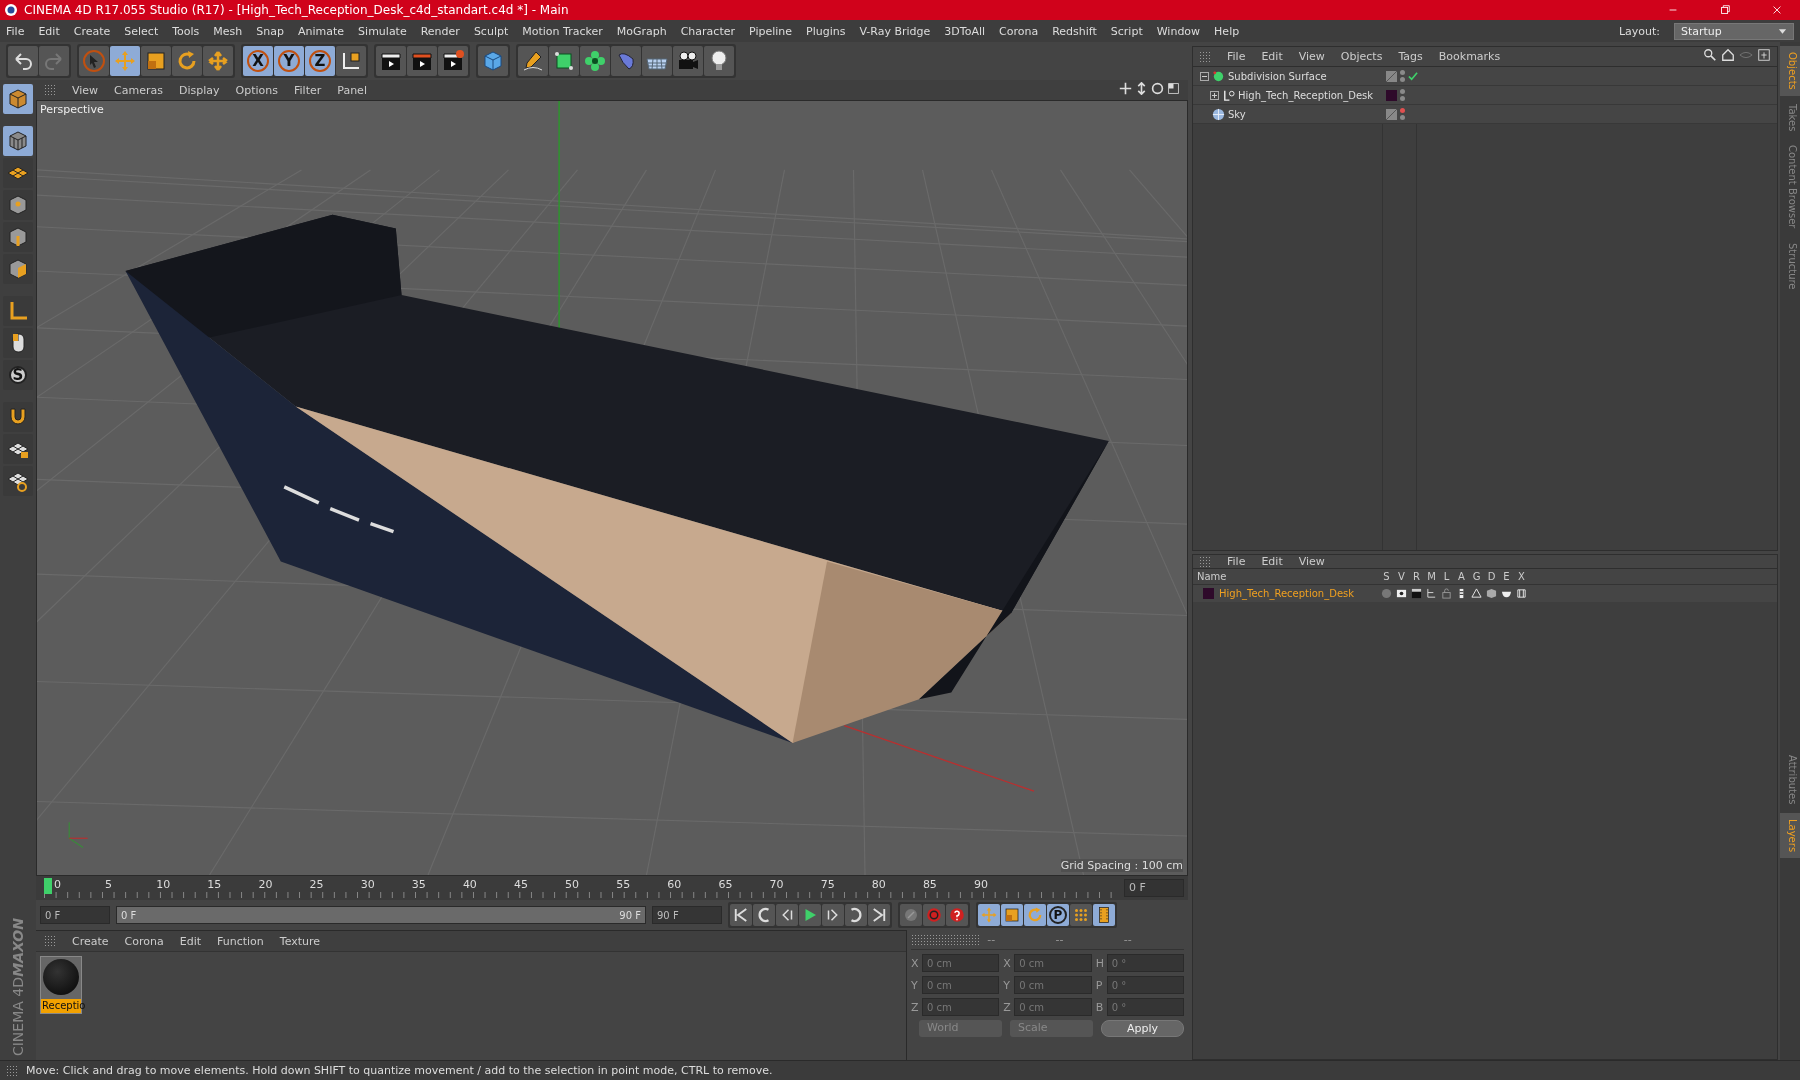  What do you see at coordinates (18, 269) in the screenshot?
I see `polygon-cube-icon` at bounding box center [18, 269].